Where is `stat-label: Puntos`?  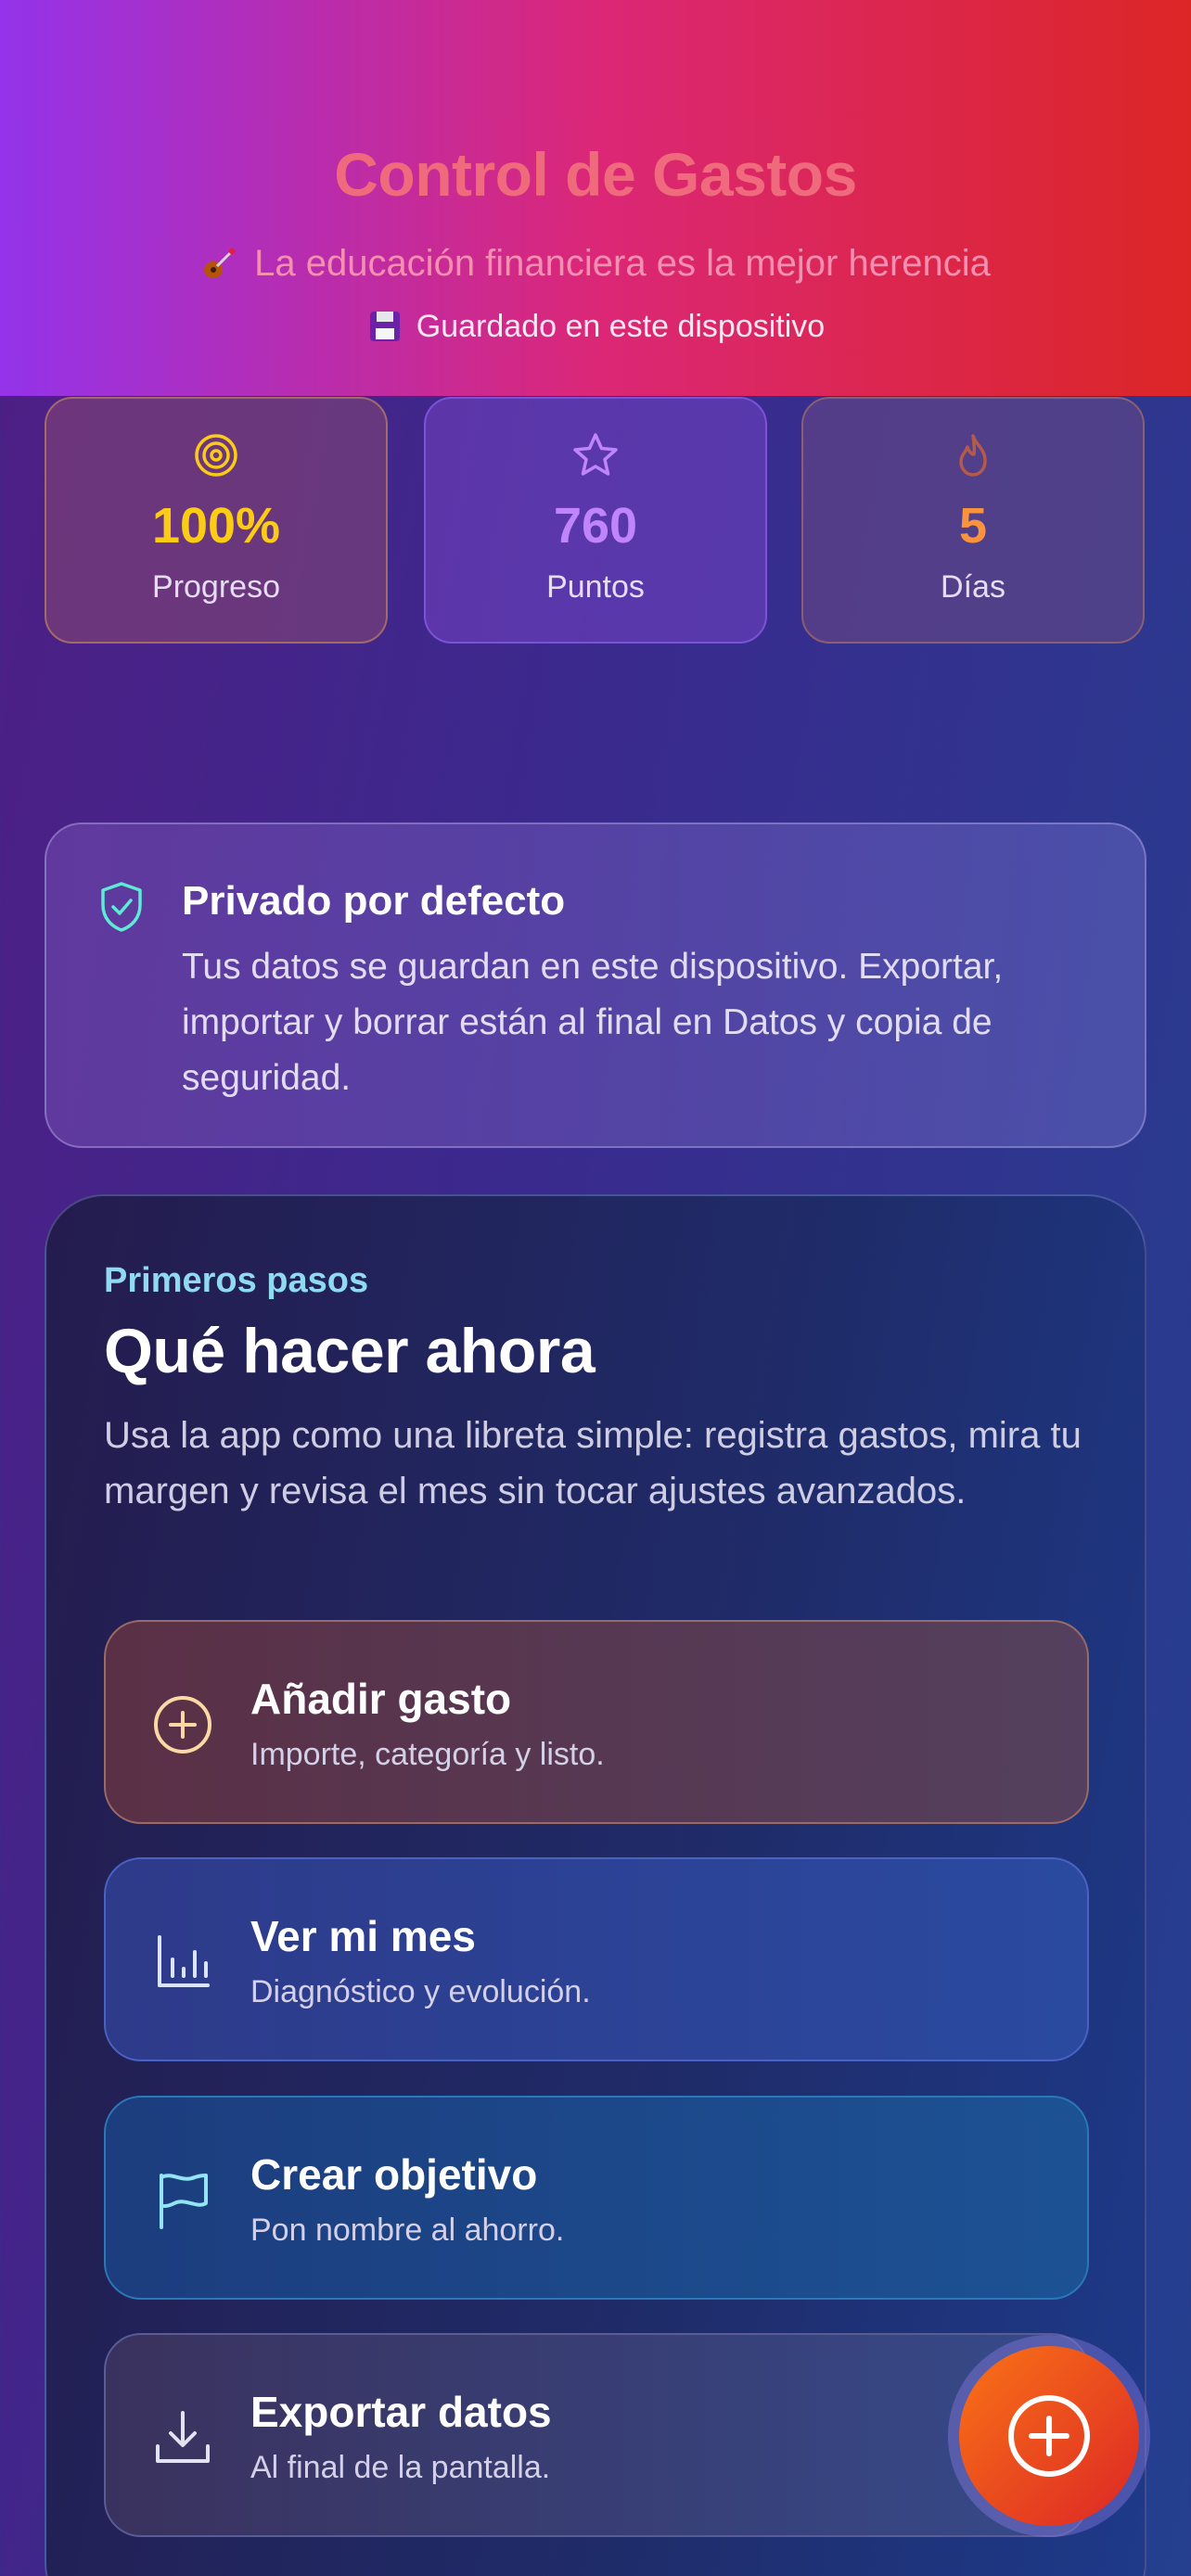
stat-label: Puntos is located at coordinates (595, 587).